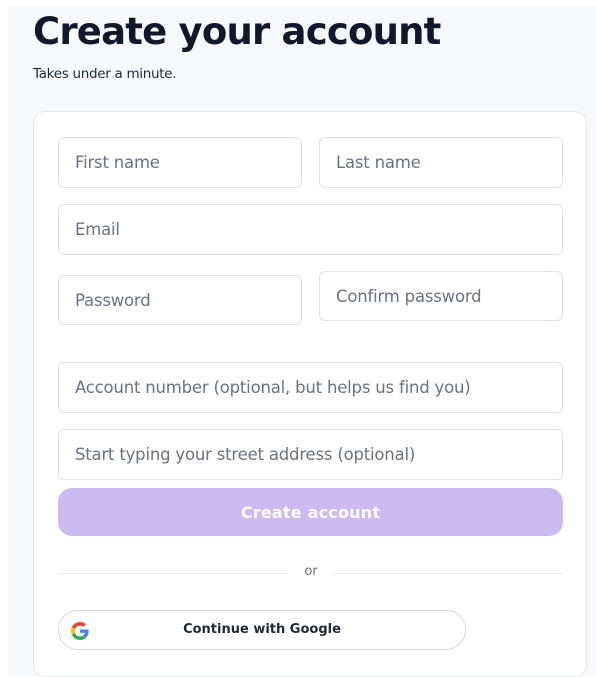 This screenshot has width=596, height=677. What do you see at coordinates (441, 162) in the screenshot?
I see `last-name-field: Last name` at bounding box center [441, 162].